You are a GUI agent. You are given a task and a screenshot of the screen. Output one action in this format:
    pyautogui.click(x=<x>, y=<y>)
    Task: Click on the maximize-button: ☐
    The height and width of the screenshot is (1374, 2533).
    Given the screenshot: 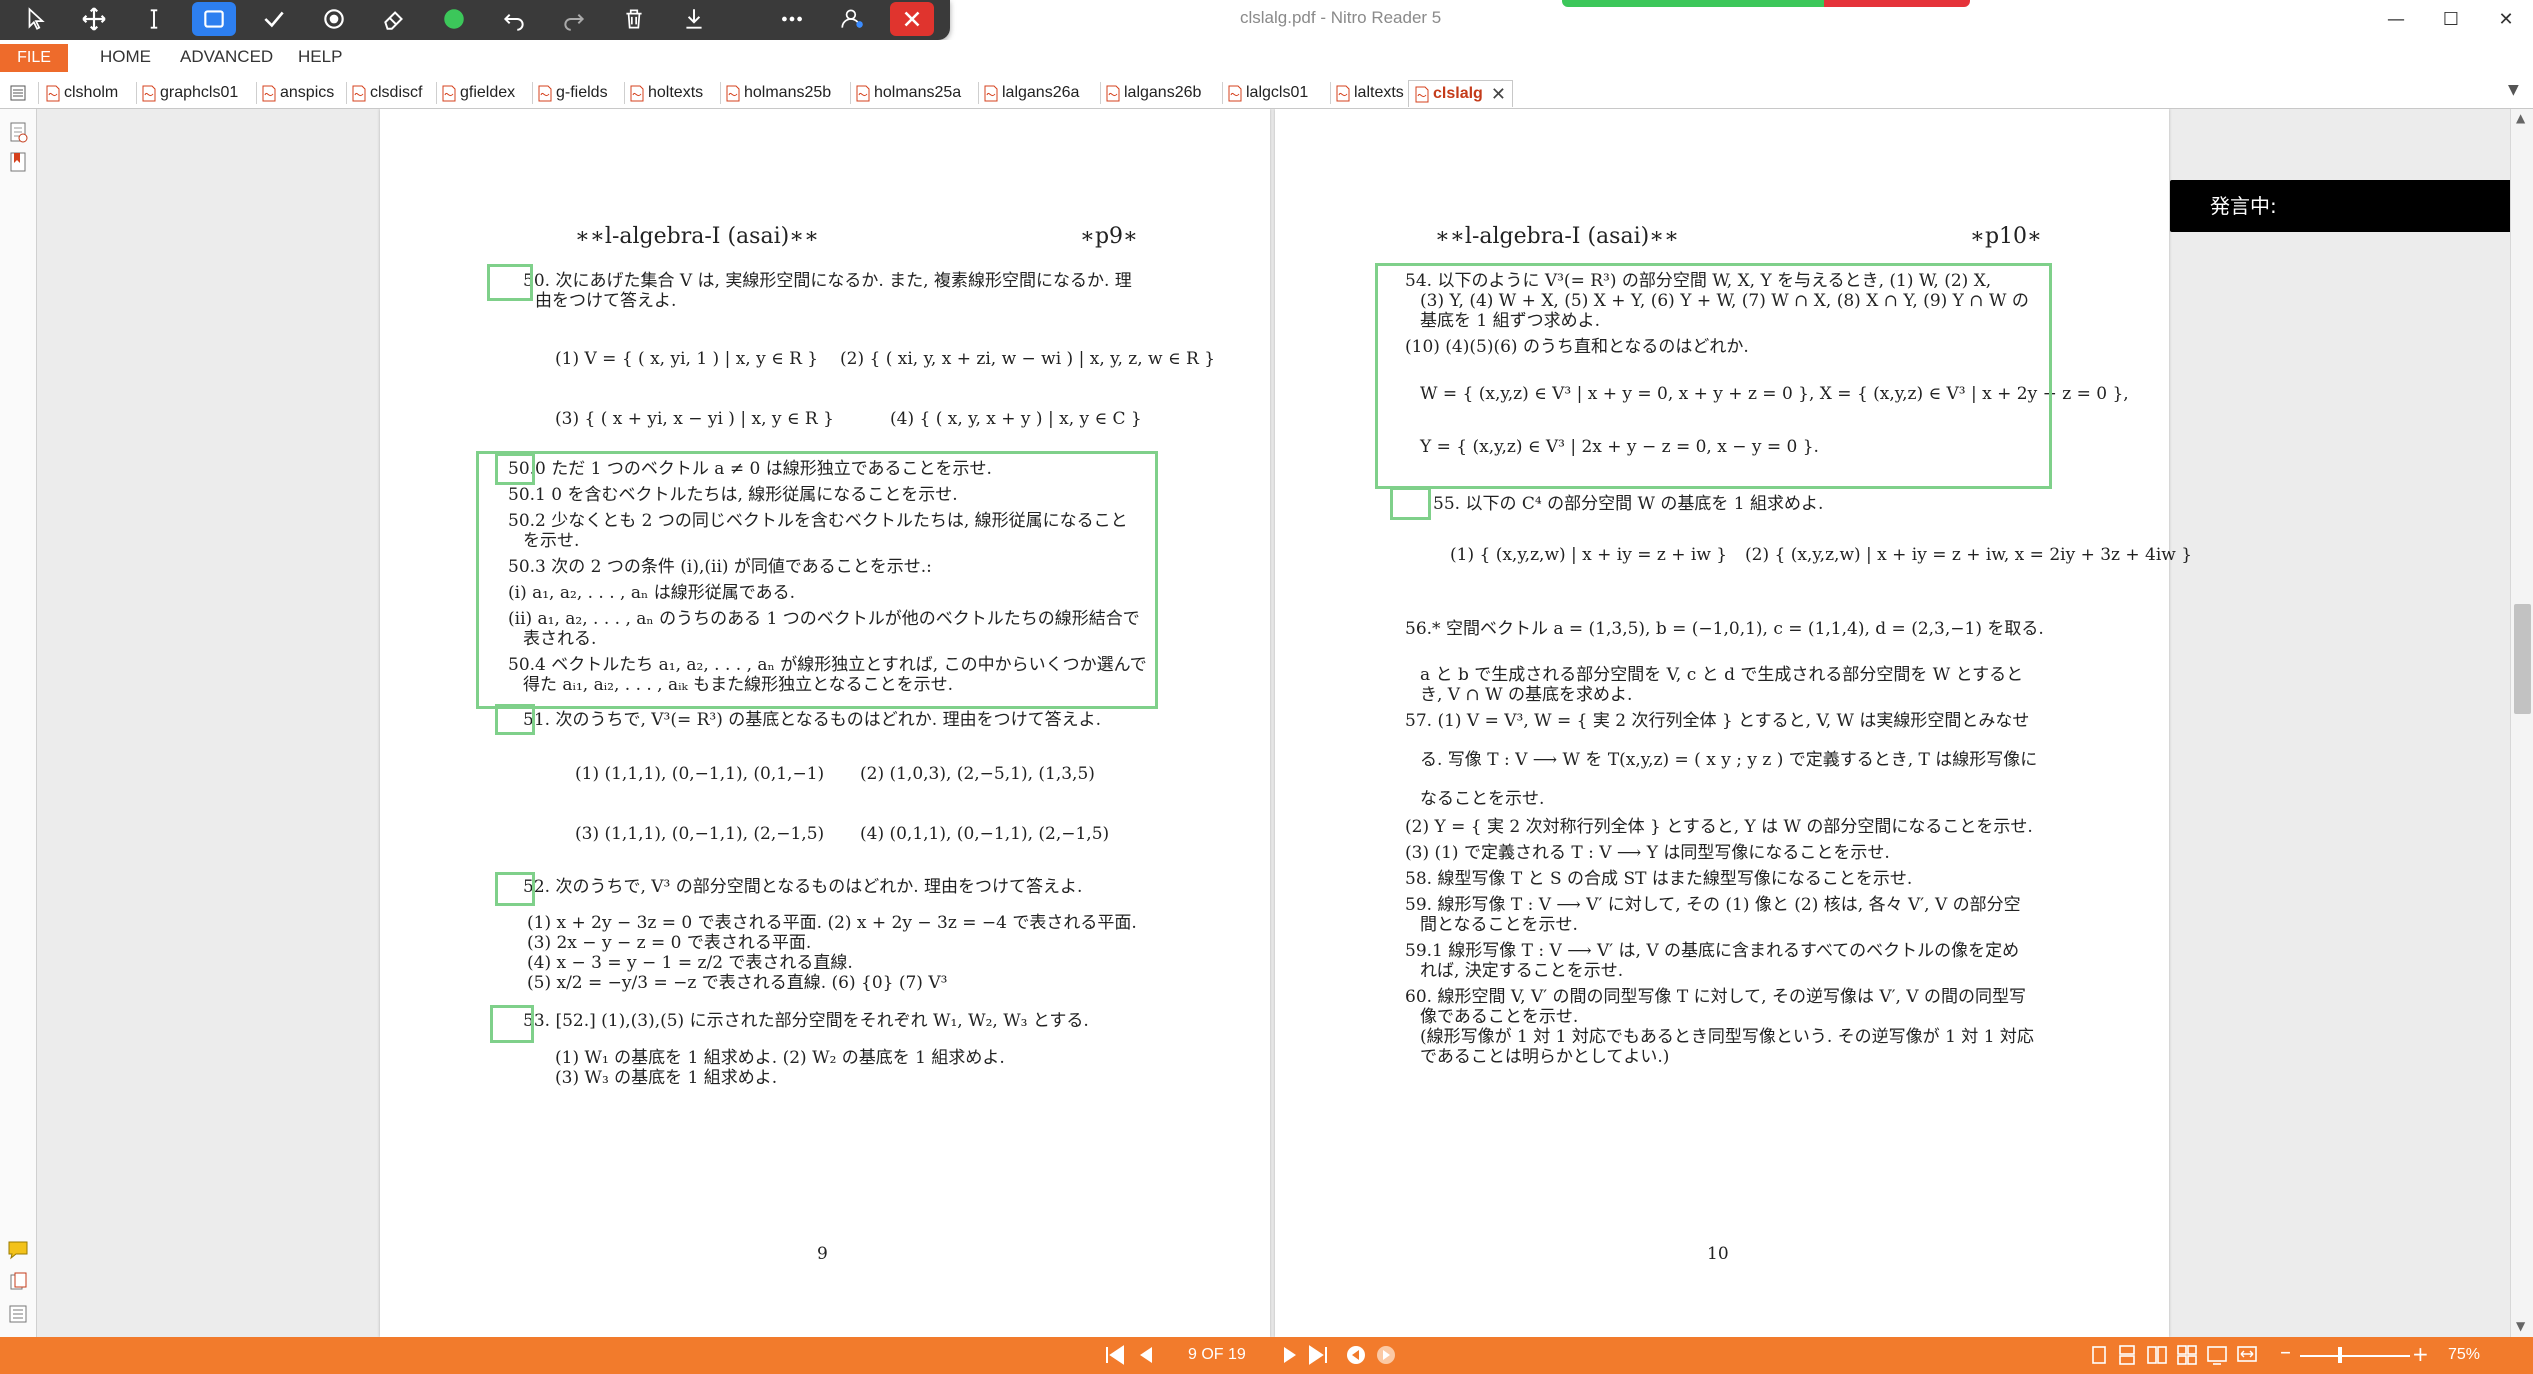 What is the action you would take?
    pyautogui.click(x=2451, y=20)
    